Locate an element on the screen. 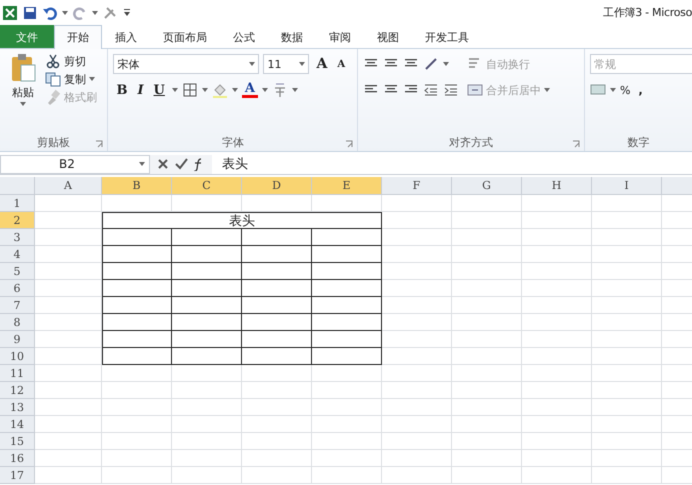 The image size is (692, 485). scissors-icon is located at coordinates (53, 61).